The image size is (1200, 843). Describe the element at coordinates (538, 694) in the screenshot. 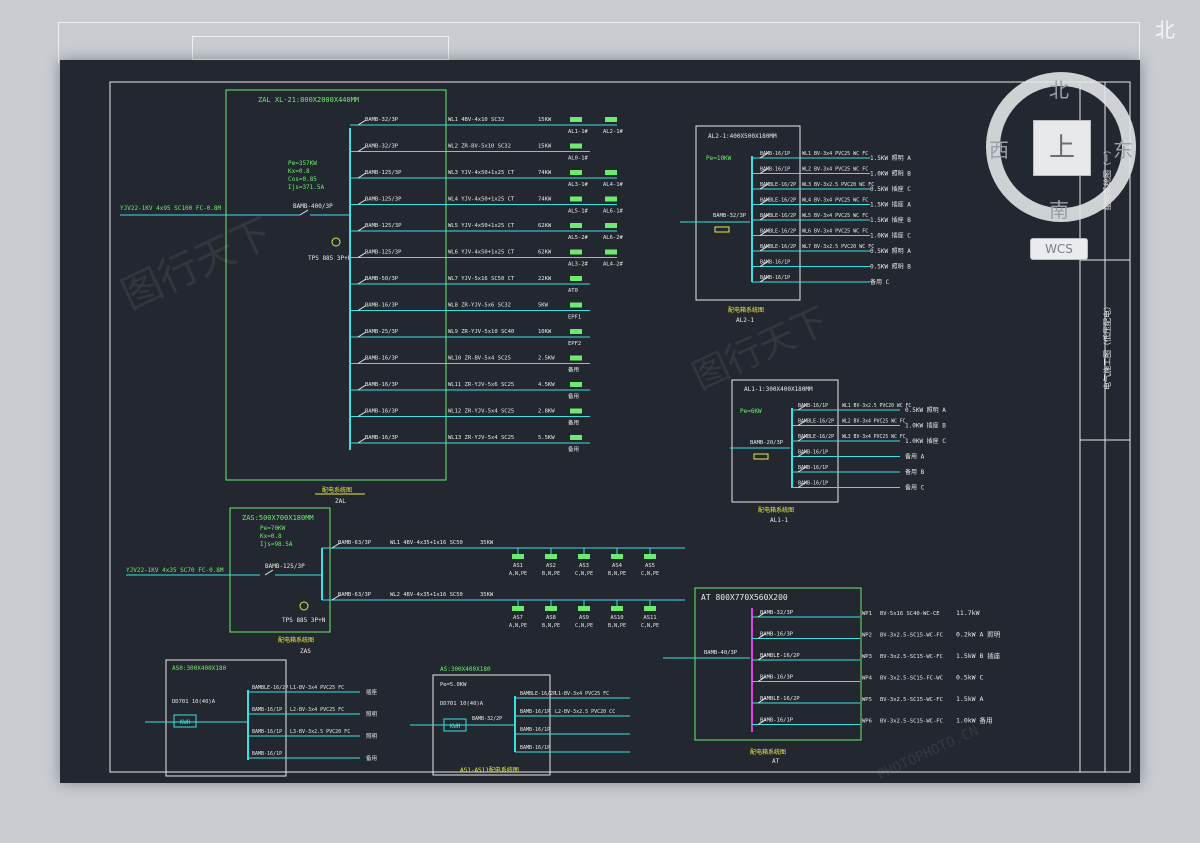

I see `as-row-breaker: BAMBLE-16/2P` at that location.